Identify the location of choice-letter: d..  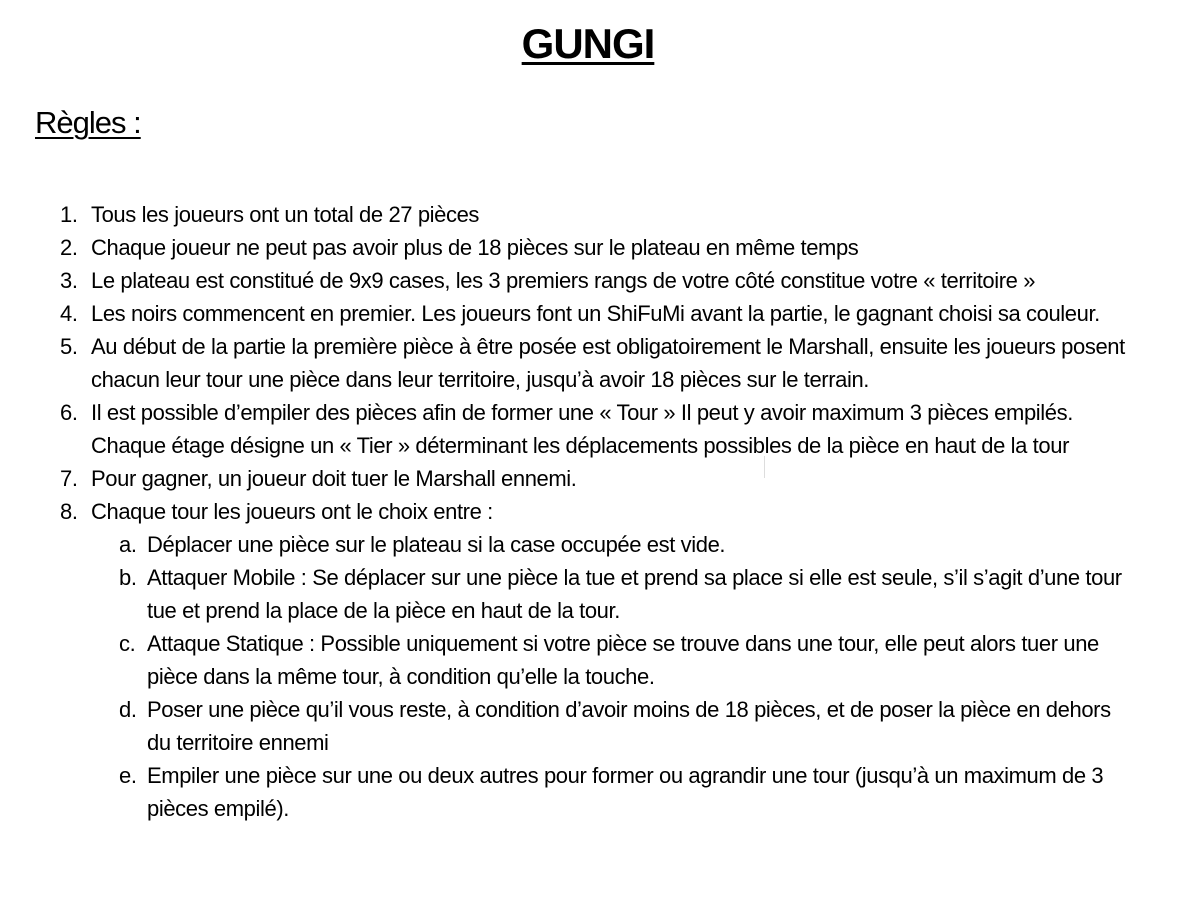
(128, 709).